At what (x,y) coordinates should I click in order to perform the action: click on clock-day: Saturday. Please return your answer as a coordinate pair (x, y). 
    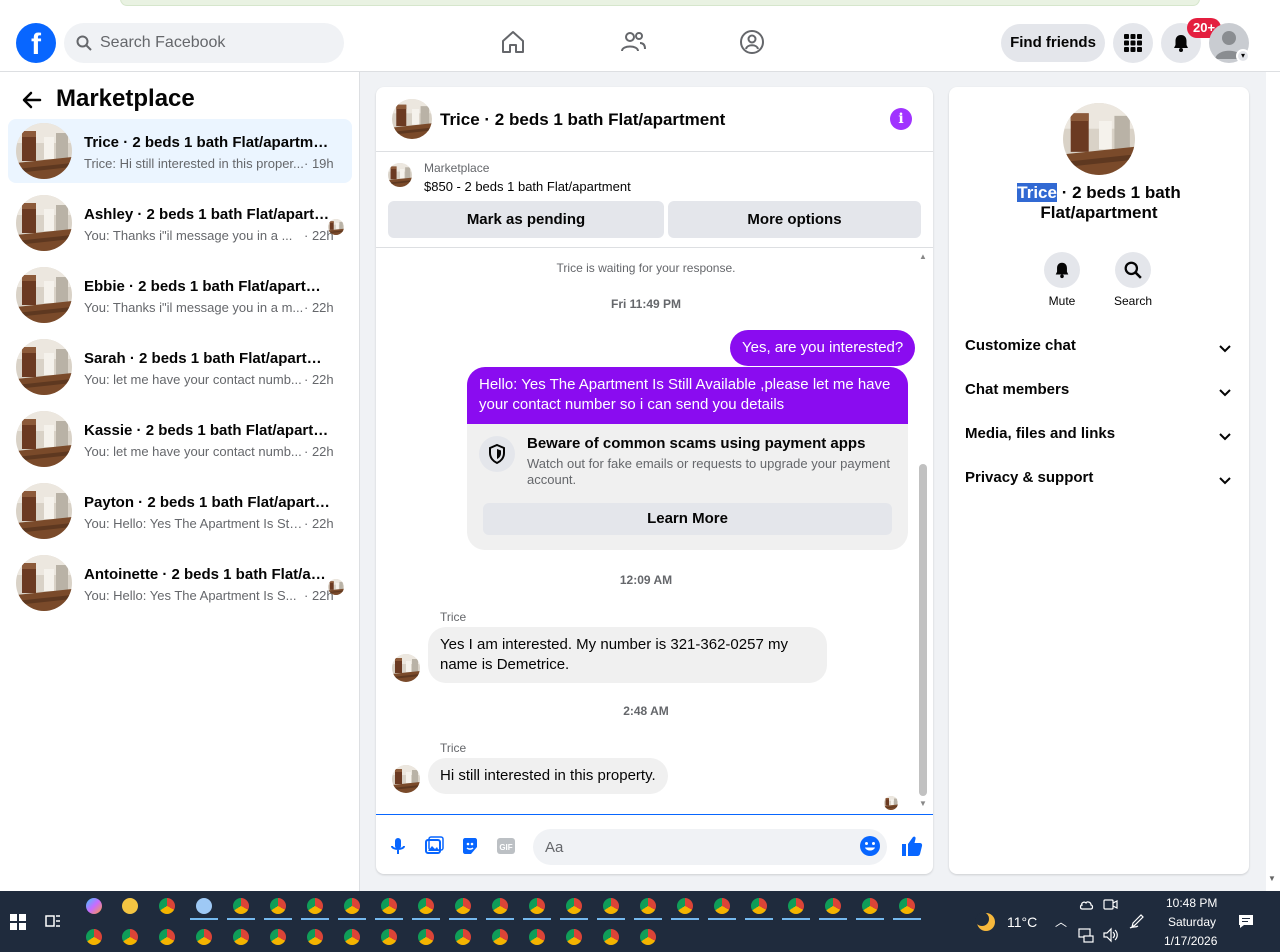
    Looking at the image, I should click on (1192, 922).